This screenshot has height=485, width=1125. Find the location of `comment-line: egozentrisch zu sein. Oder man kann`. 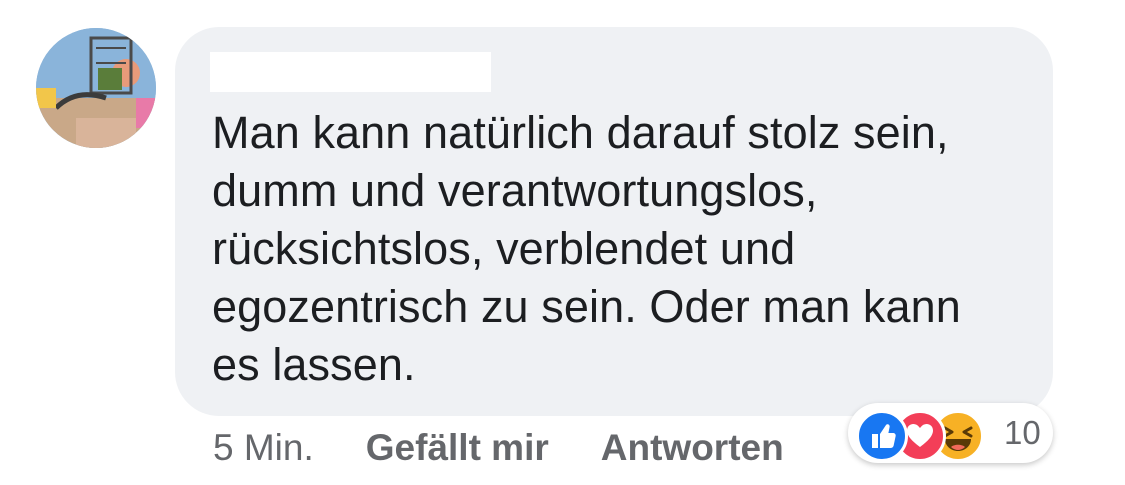

comment-line: egozentrisch zu sein. Oder man kann is located at coordinates (586, 306).